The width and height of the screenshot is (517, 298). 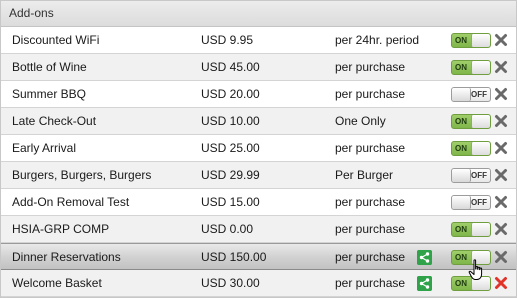 What do you see at coordinates (56, 40) in the screenshot?
I see `addon-name: Discounted WiFi` at bounding box center [56, 40].